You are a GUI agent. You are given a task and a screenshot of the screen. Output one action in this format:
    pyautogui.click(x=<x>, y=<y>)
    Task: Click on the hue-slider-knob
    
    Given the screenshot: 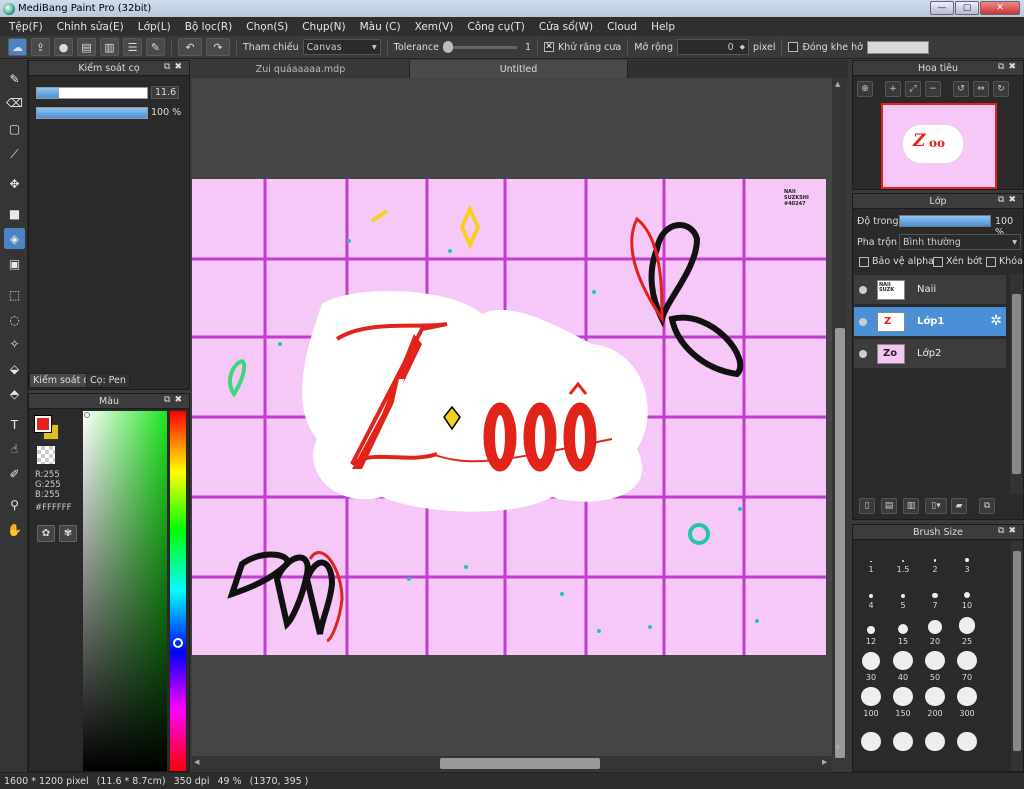 What is the action you would take?
    pyautogui.click(x=178, y=643)
    